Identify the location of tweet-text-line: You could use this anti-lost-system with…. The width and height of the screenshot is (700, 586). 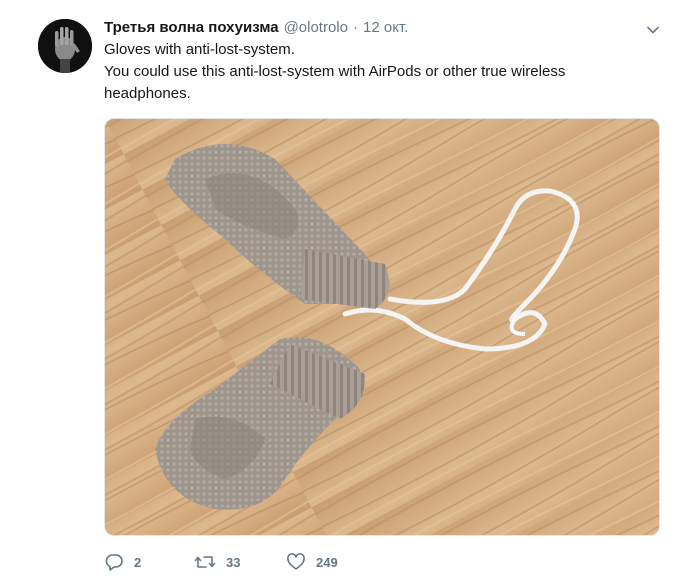
(335, 82).